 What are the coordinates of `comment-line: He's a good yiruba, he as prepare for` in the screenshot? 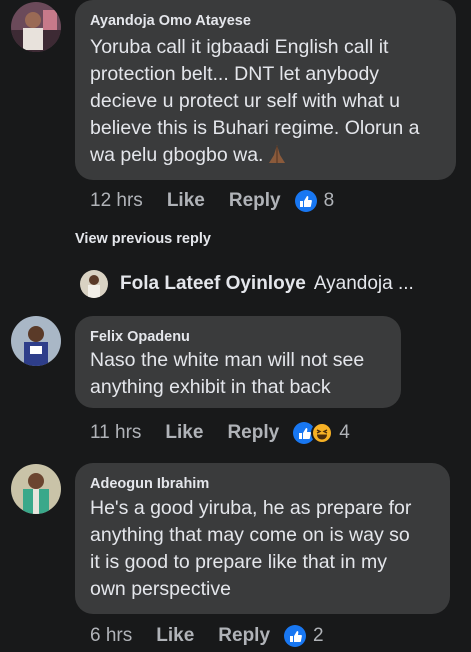 It's located at (251, 508).